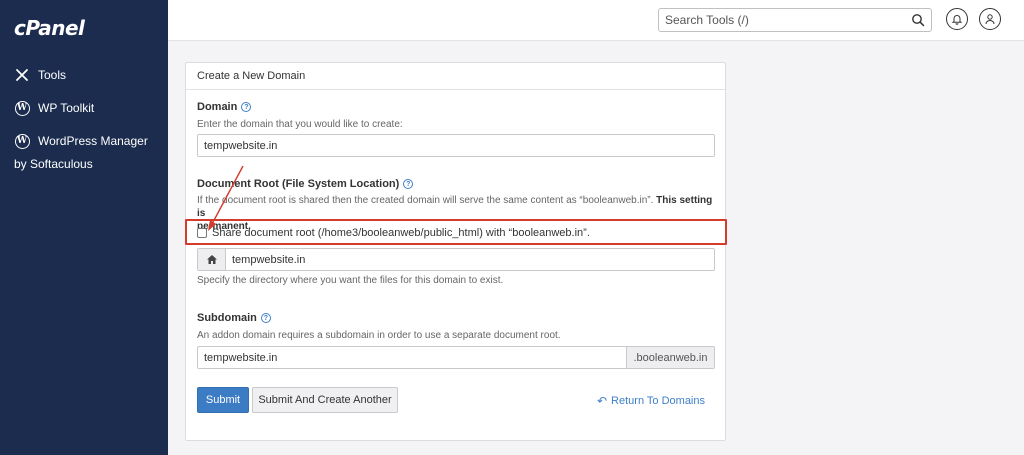 This screenshot has width=1024, height=455. I want to click on sidebar-item-wp-toolkit: W WP Toolkit, so click(54, 108).